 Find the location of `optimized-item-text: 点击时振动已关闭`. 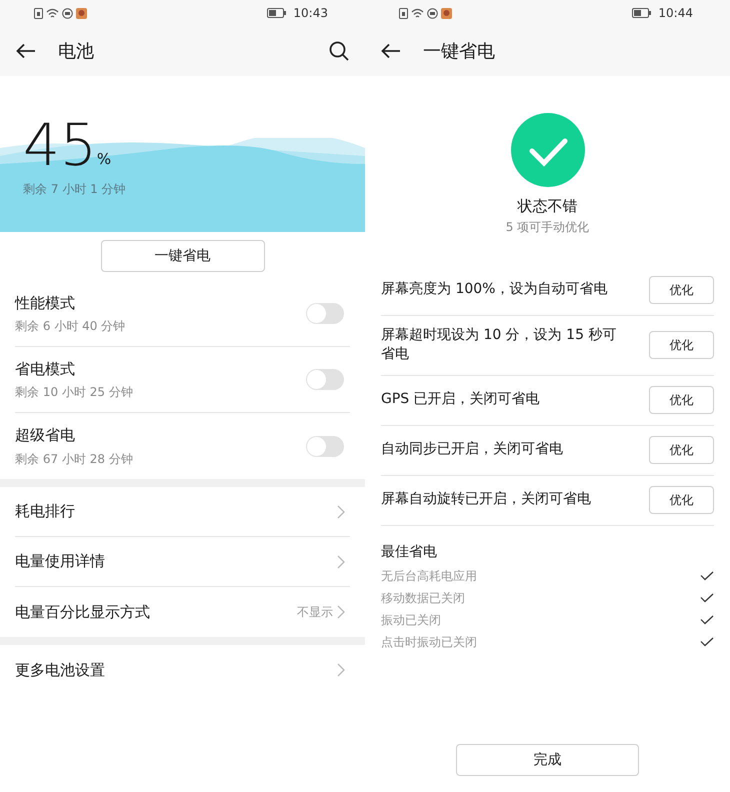

optimized-item-text: 点击时振动已关闭 is located at coordinates (429, 642).